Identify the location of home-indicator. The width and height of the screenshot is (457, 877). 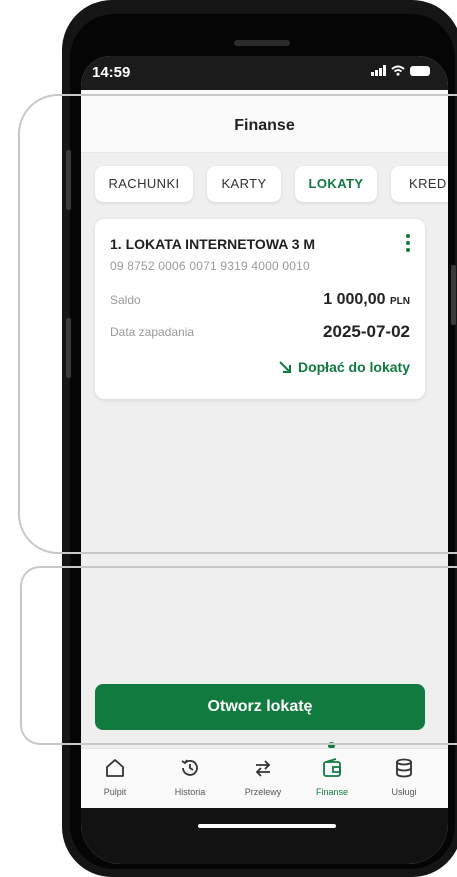
(267, 826).